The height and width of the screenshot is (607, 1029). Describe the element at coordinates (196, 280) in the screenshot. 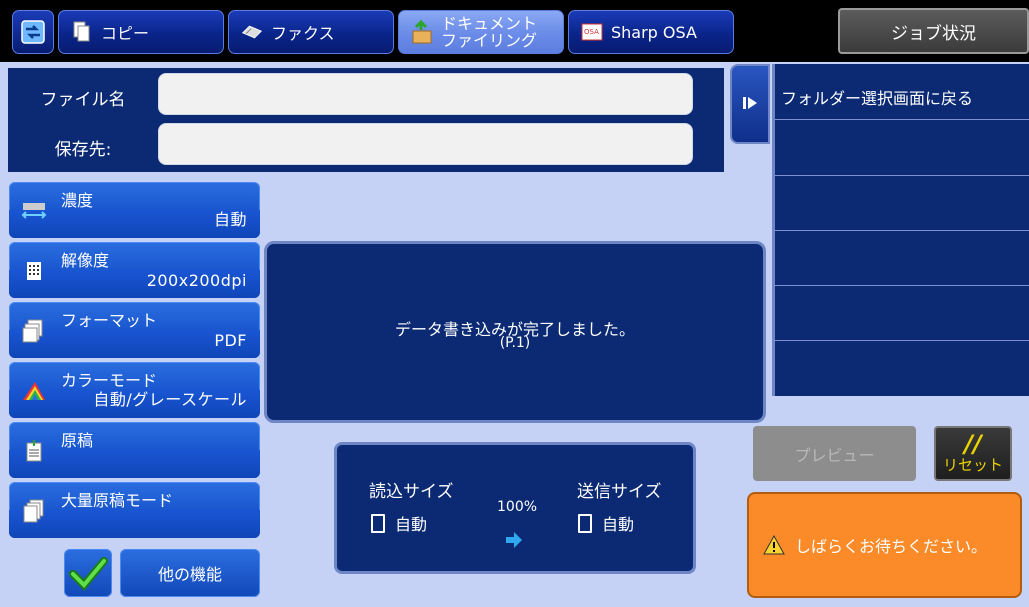

I see `resolution-value: 200x200dpi` at that location.